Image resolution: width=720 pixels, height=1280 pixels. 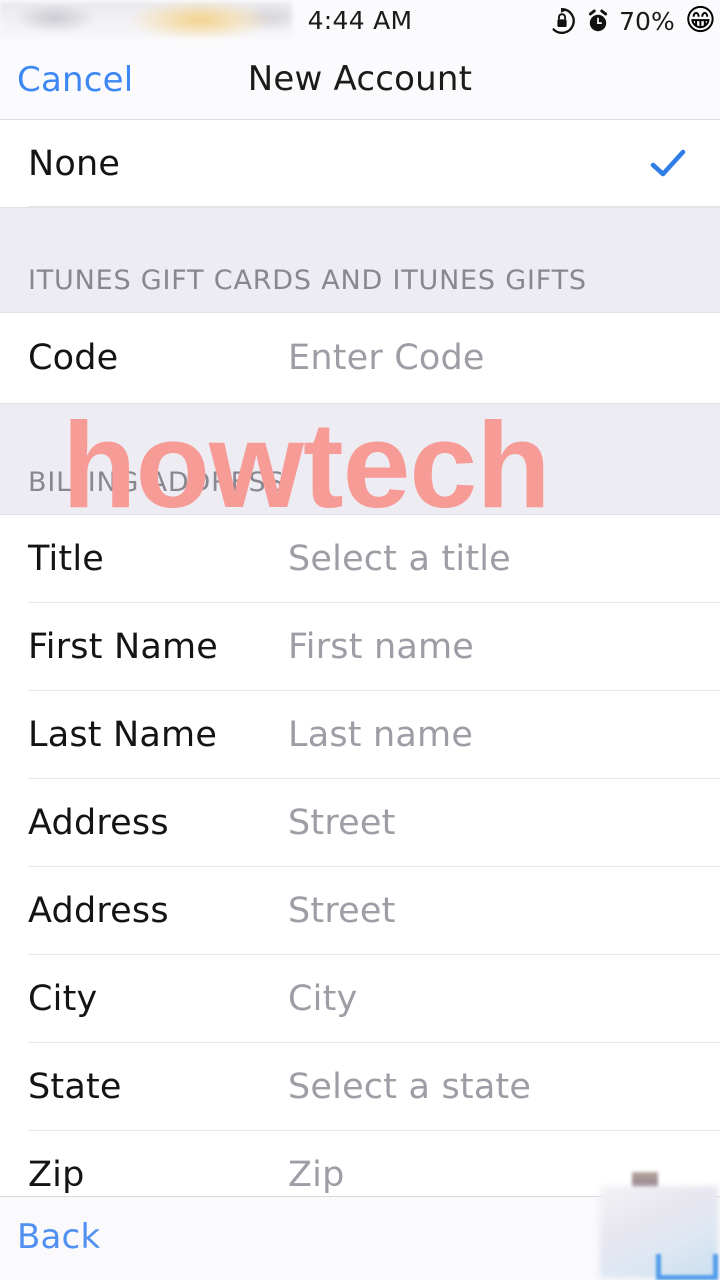 What do you see at coordinates (360, 459) in the screenshot?
I see `section-header-billing-address: BILLING ADDRESS` at bounding box center [360, 459].